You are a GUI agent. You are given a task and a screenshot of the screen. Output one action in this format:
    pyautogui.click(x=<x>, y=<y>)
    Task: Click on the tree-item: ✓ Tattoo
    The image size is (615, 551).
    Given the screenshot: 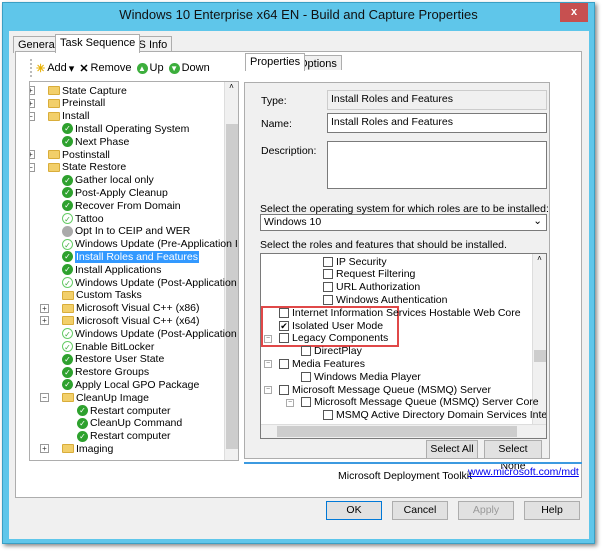 What is the action you would take?
    pyautogui.click(x=83, y=218)
    